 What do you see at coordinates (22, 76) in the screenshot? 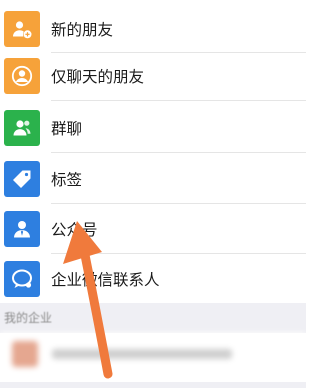
I see `chat-only-friend-icon` at bounding box center [22, 76].